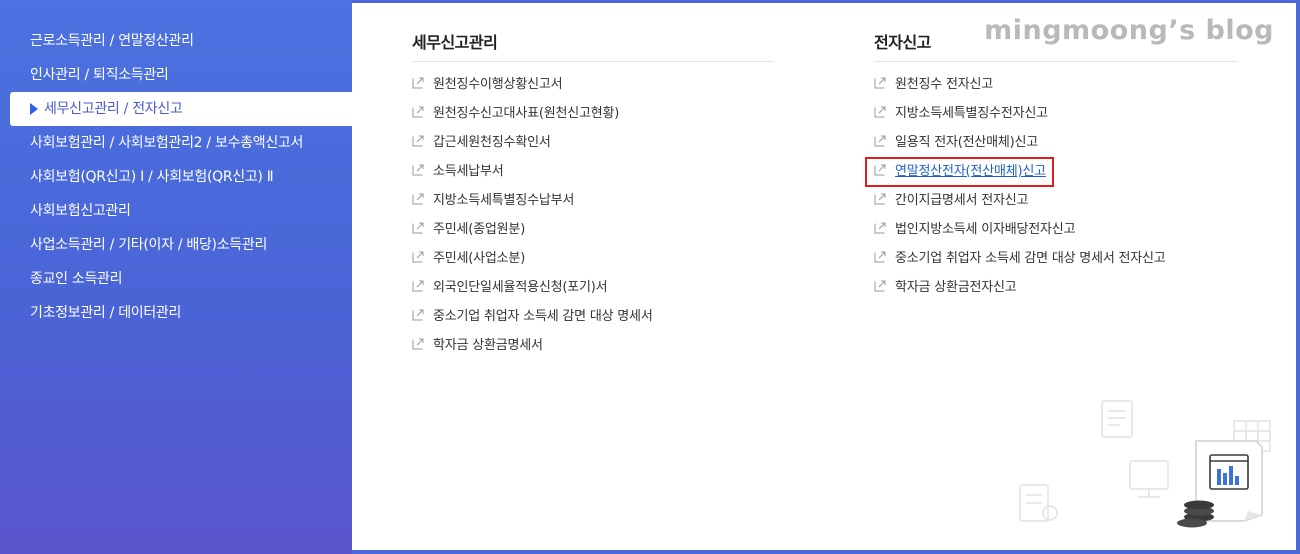 The image size is (1300, 554). I want to click on link-label: 학자금 상환금명세서, so click(488, 345).